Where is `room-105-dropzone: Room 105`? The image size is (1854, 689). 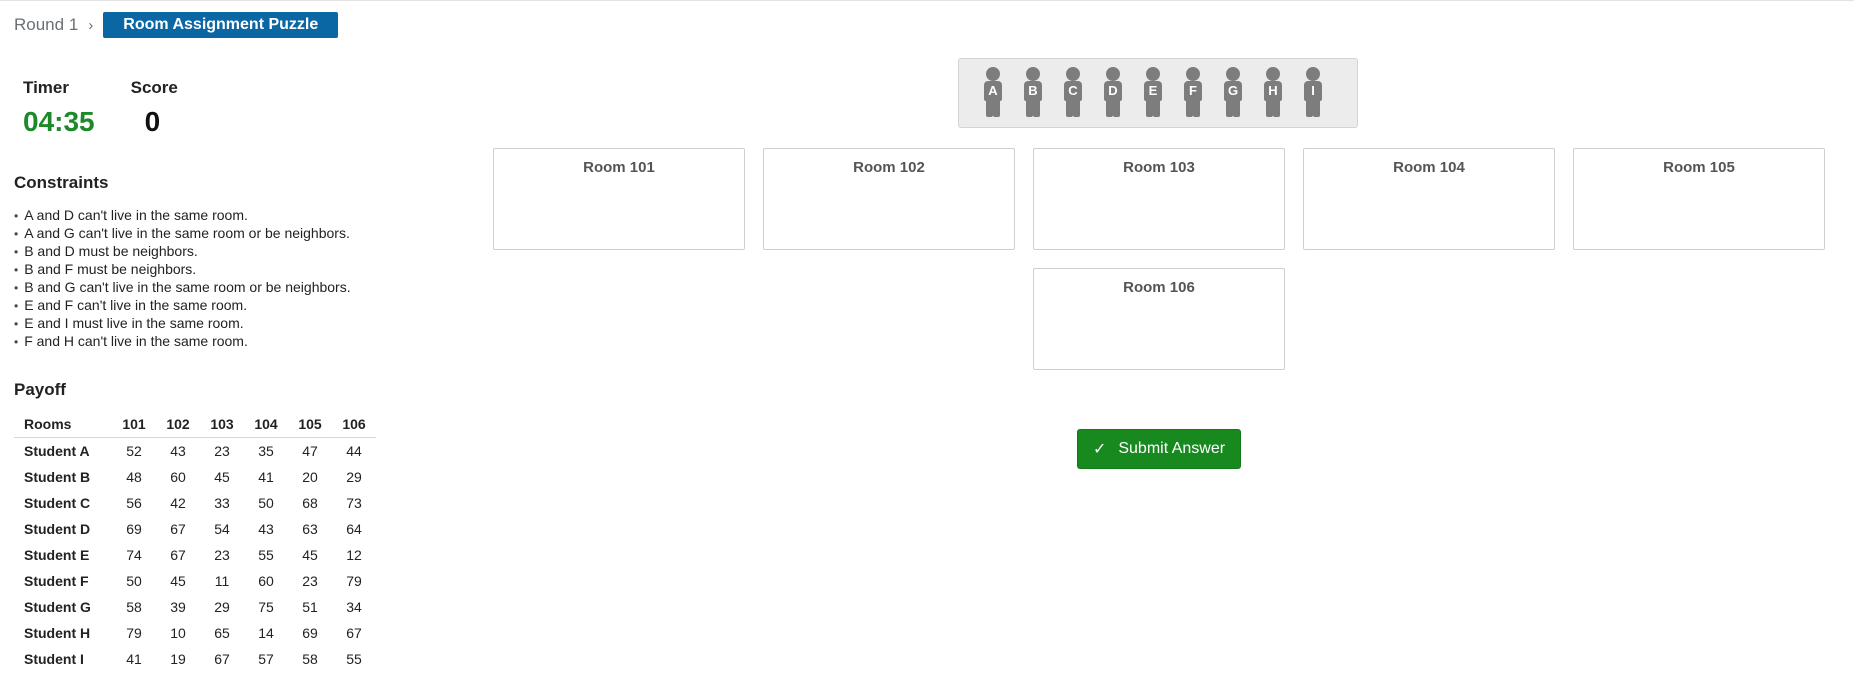 room-105-dropzone: Room 105 is located at coordinates (1699, 199).